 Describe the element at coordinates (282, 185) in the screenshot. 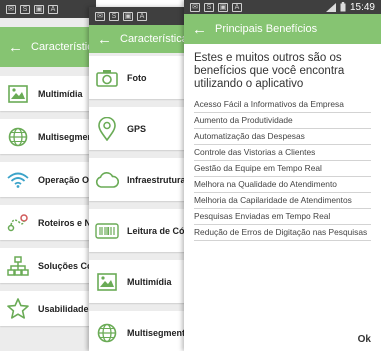

I see `benefit-item: Melhora na Qualidade do Atendimento` at that location.